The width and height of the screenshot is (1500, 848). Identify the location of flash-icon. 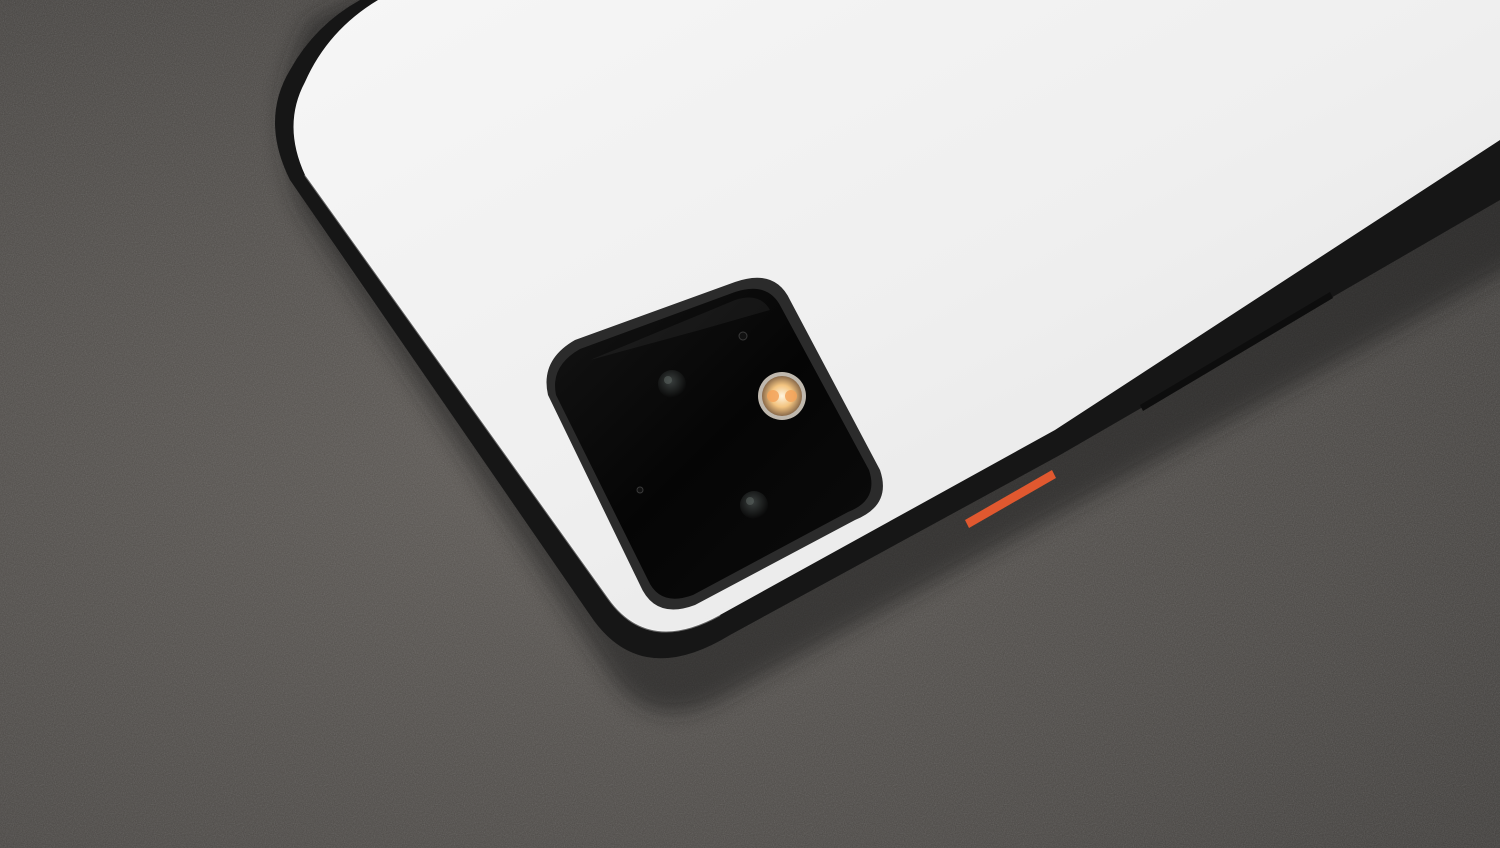
(782, 396).